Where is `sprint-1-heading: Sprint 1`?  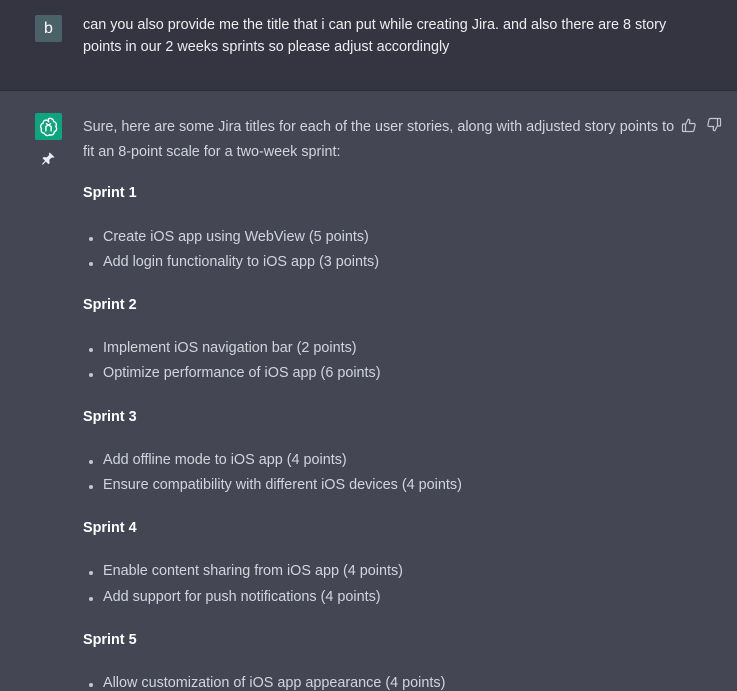 sprint-1-heading: Sprint 1 is located at coordinates (110, 193).